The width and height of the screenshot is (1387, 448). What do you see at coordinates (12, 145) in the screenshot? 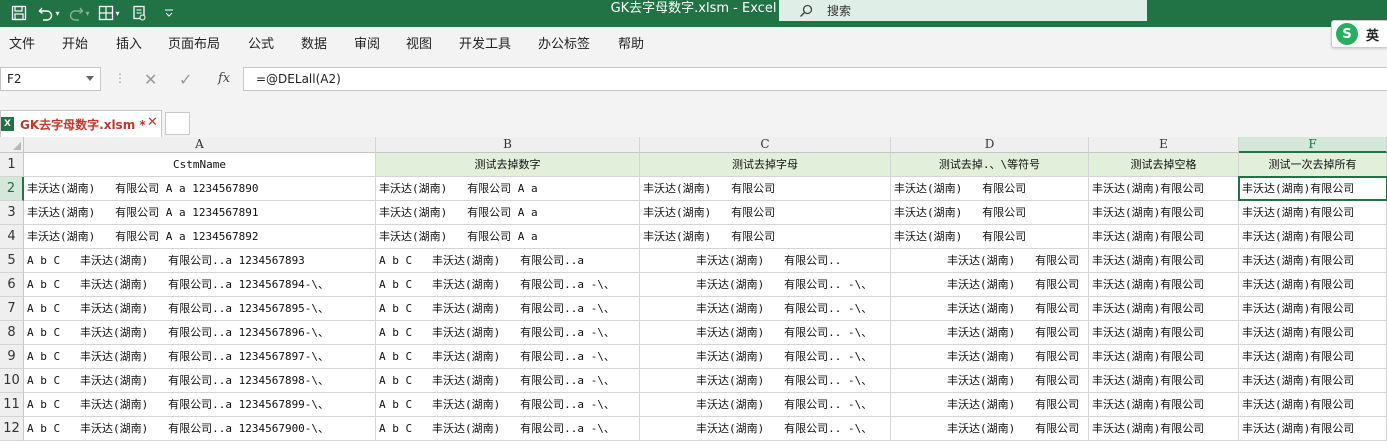
I see `select-all-corner` at bounding box center [12, 145].